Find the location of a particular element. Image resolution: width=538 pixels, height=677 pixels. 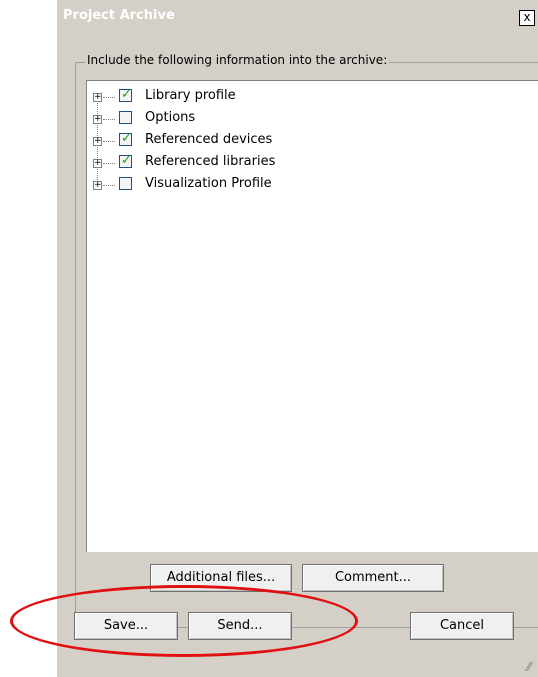

tree-item-visualization-profile: + Visualization Profile is located at coordinates (237, 185).